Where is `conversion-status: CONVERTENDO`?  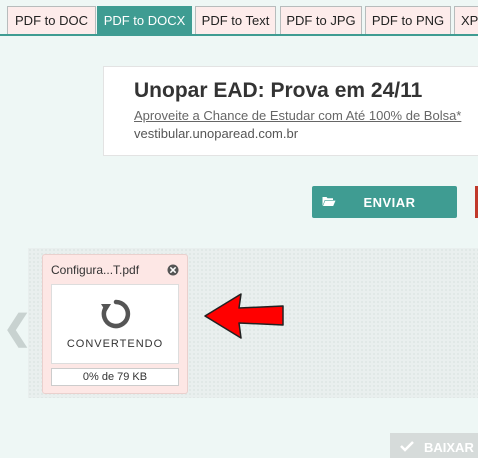
conversion-status: CONVERTENDO is located at coordinates (115, 344).